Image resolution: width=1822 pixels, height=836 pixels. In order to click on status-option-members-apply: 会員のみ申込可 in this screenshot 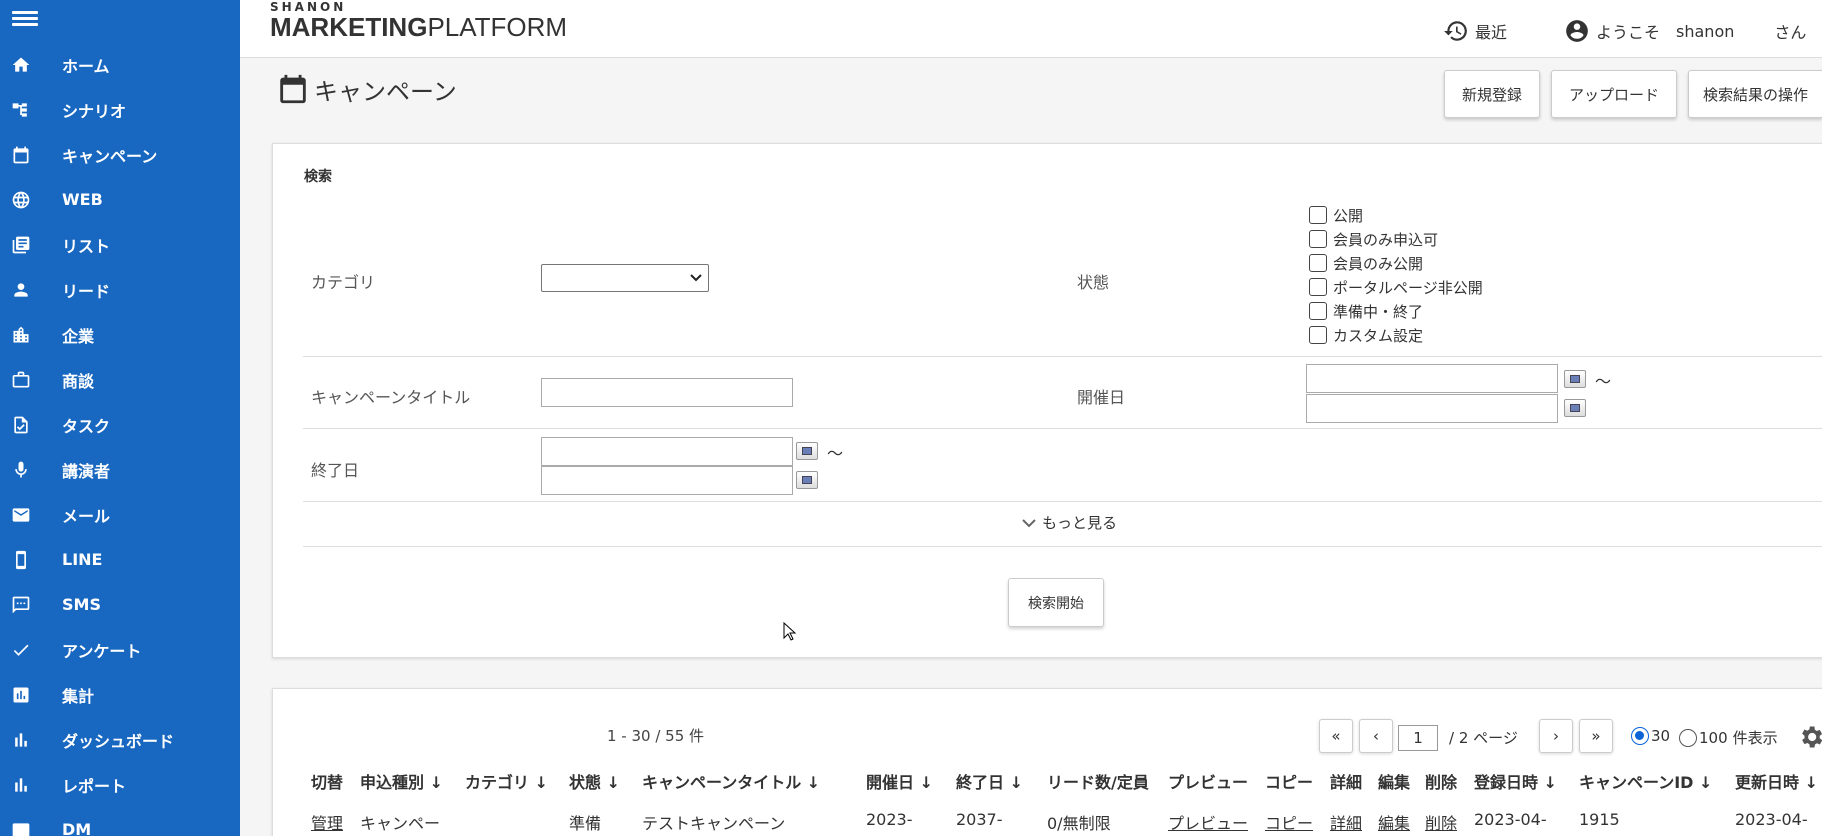, I will do `click(1373, 239)`.